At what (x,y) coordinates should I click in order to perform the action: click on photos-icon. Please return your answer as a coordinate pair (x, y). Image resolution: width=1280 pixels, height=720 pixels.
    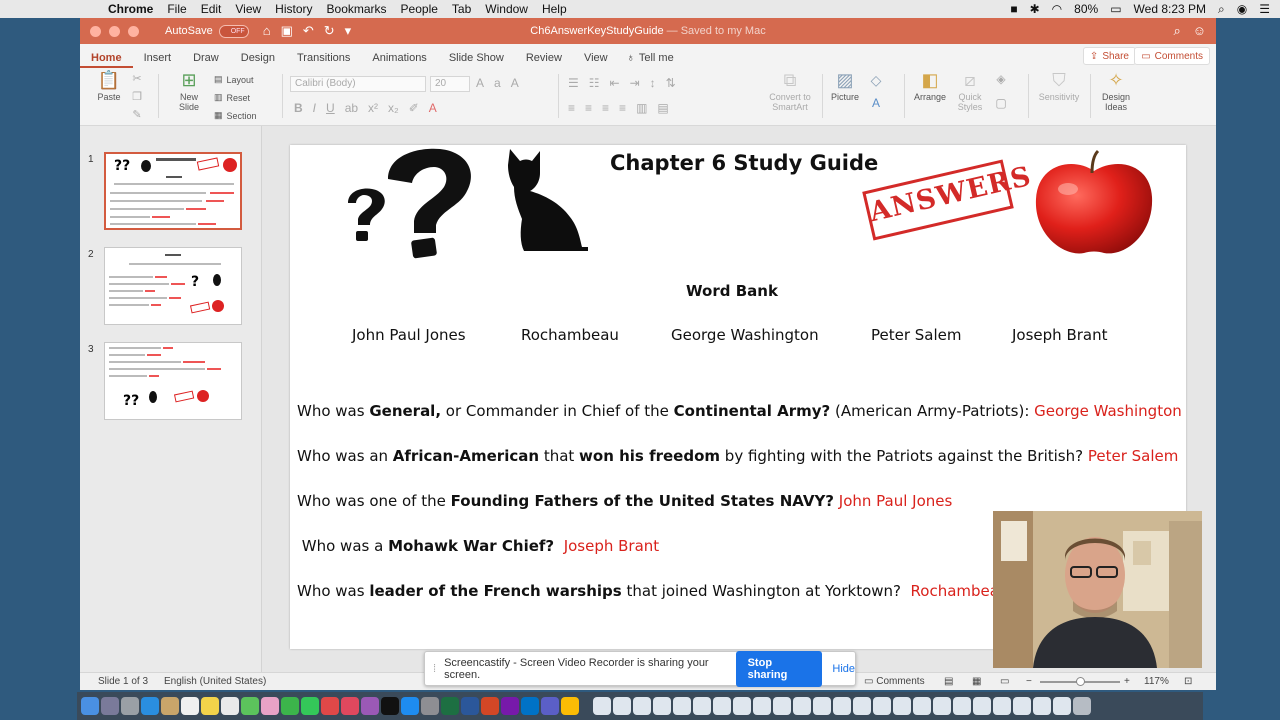
    Looking at the image, I should click on (270, 706).